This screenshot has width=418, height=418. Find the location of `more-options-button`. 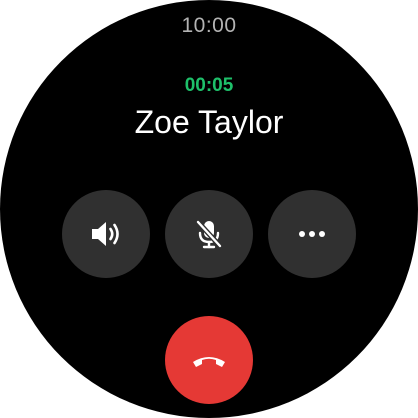

more-options-button is located at coordinates (312, 234).